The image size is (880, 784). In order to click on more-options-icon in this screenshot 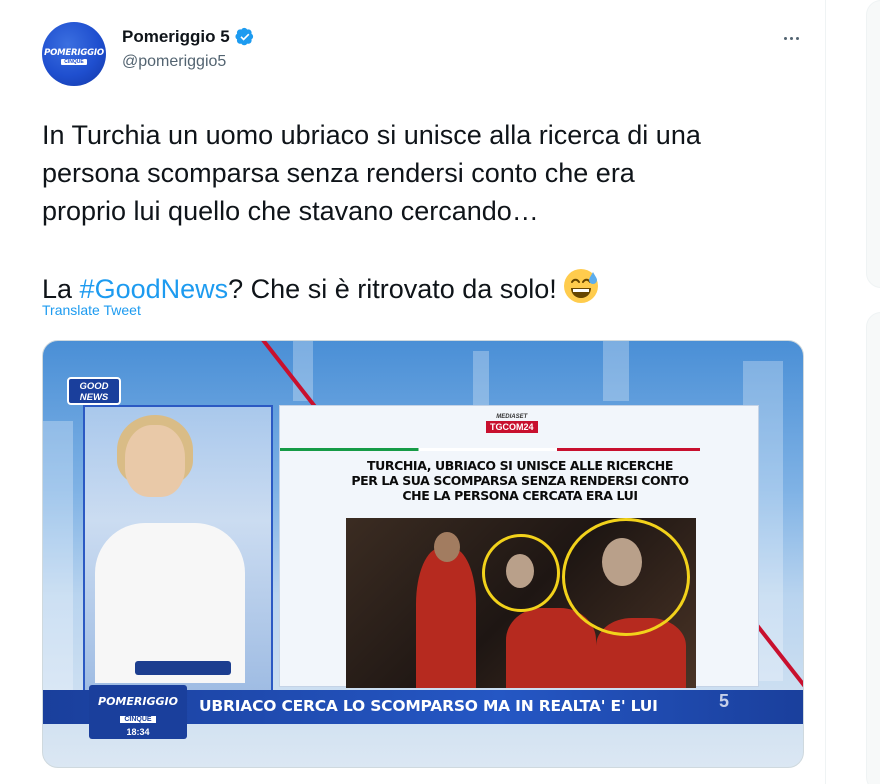, I will do `click(791, 38)`.